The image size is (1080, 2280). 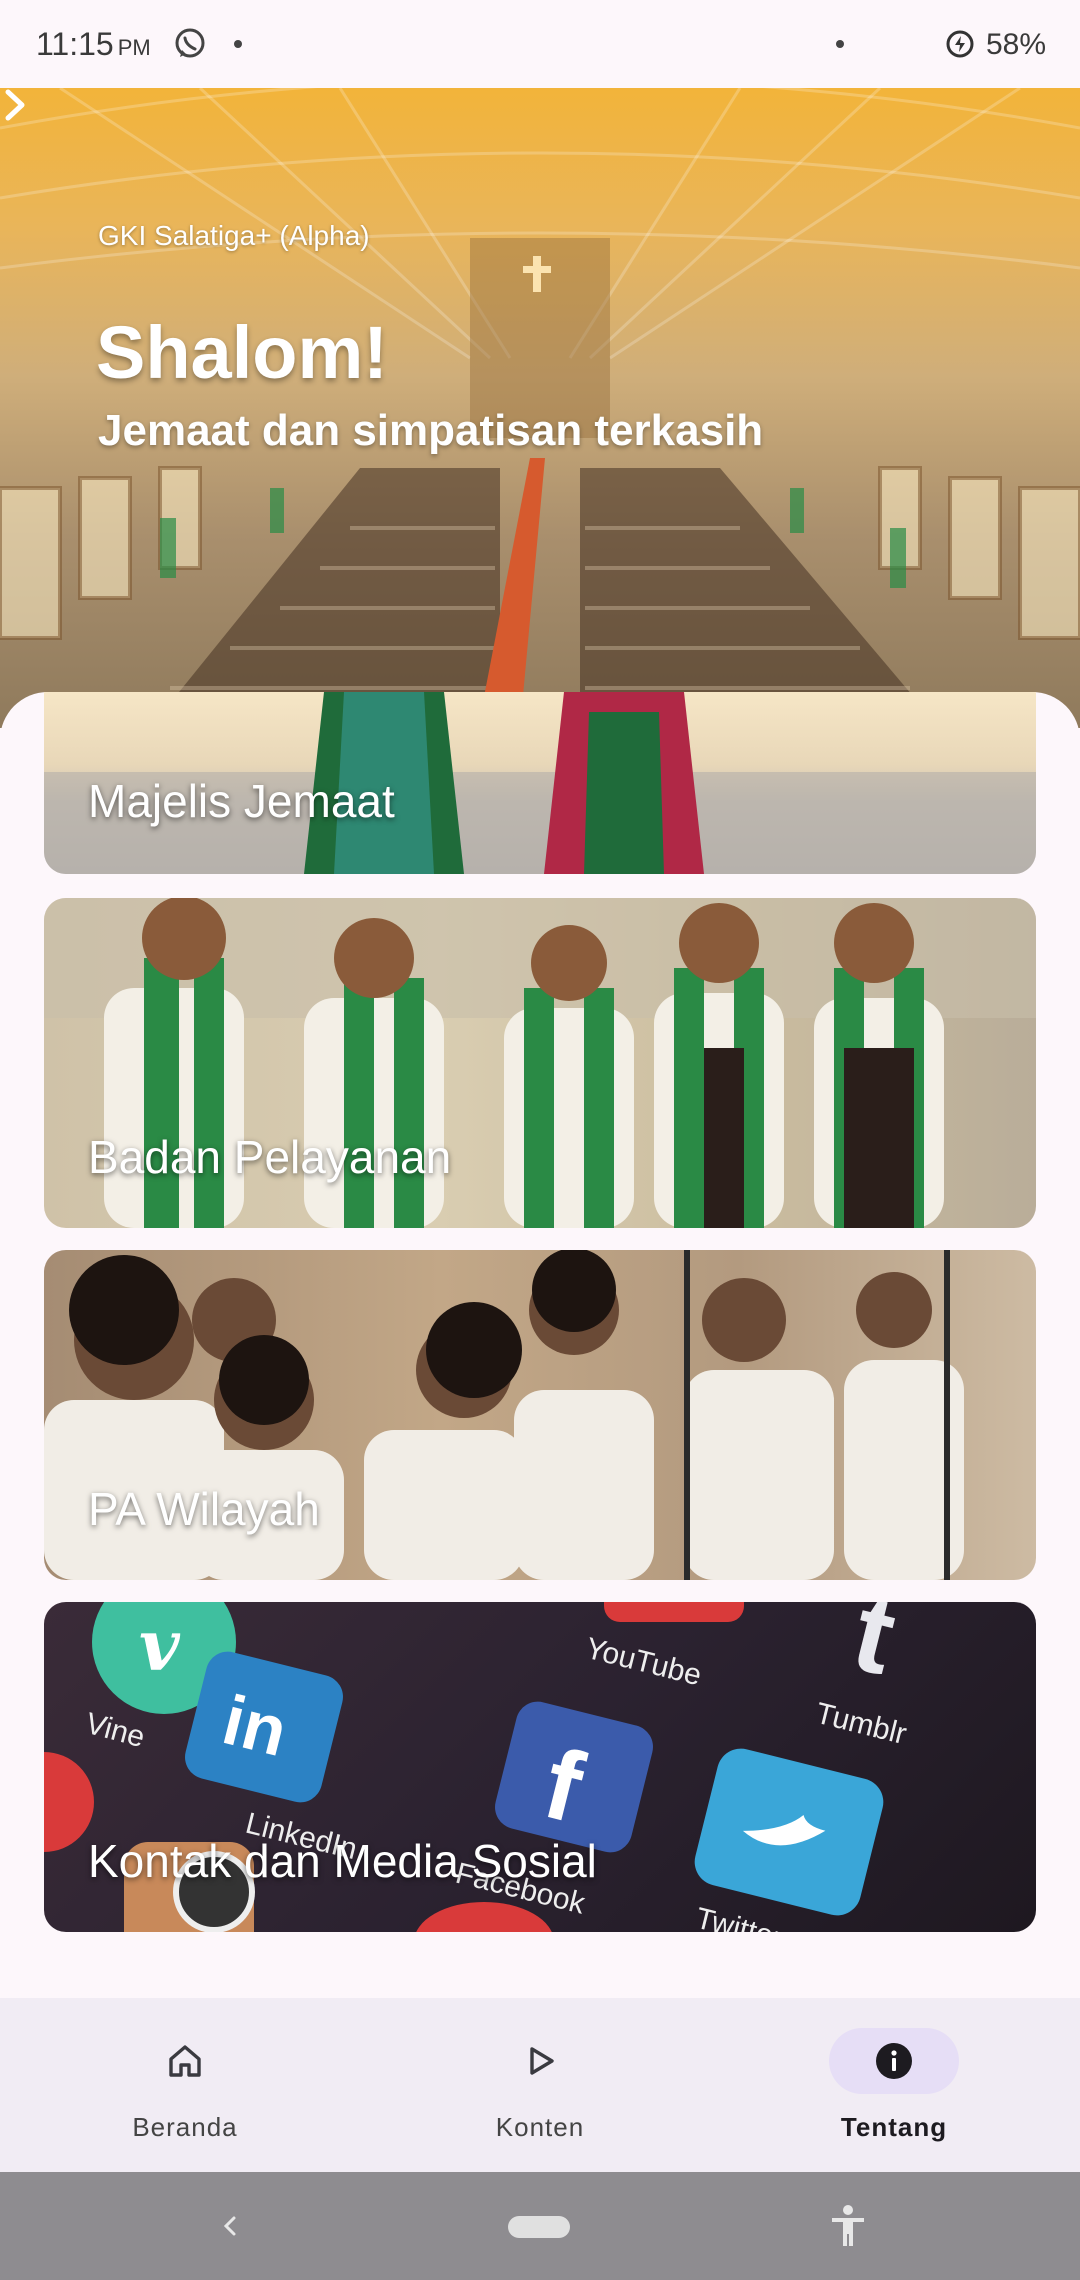 What do you see at coordinates (540, 2127) in the screenshot?
I see `nav-label: Konten` at bounding box center [540, 2127].